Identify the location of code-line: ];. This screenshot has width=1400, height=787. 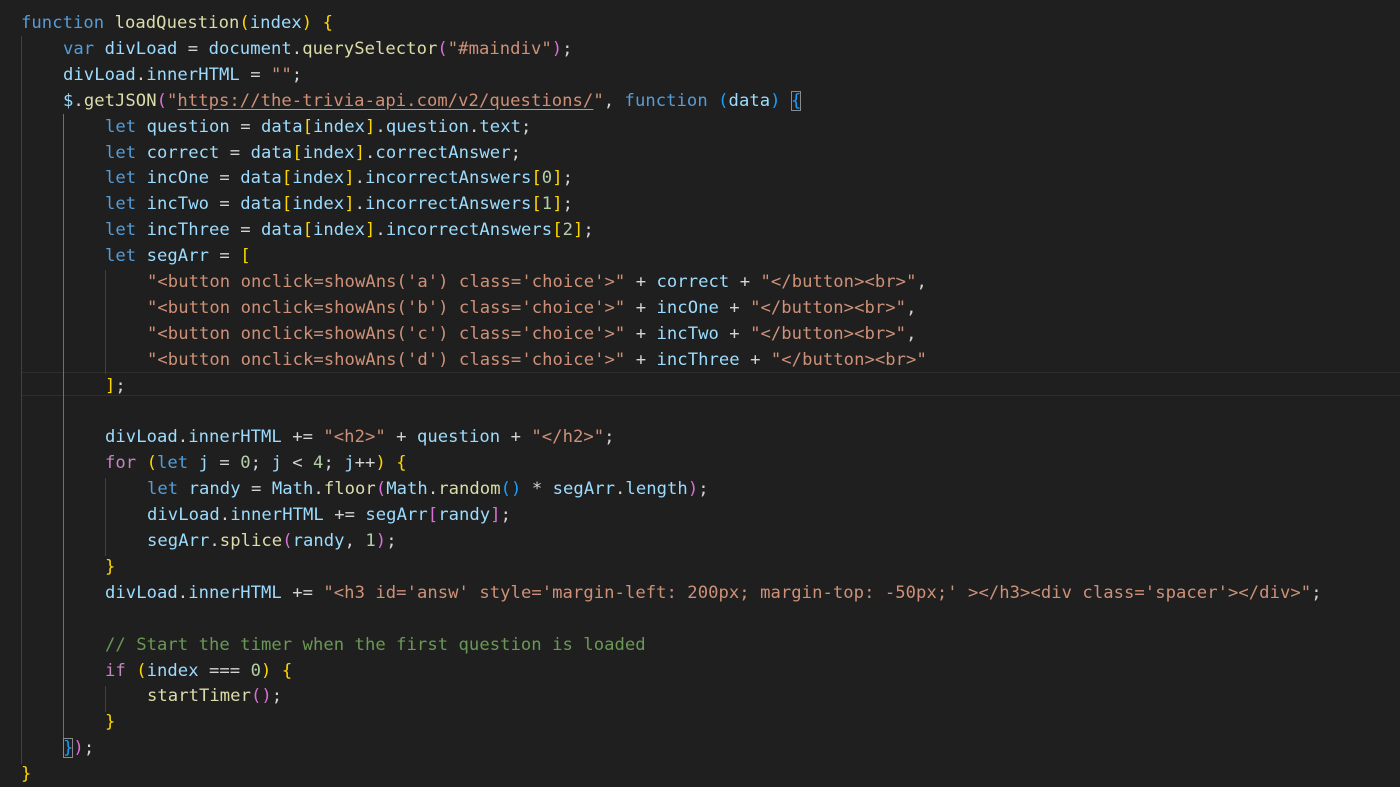
(115, 386).